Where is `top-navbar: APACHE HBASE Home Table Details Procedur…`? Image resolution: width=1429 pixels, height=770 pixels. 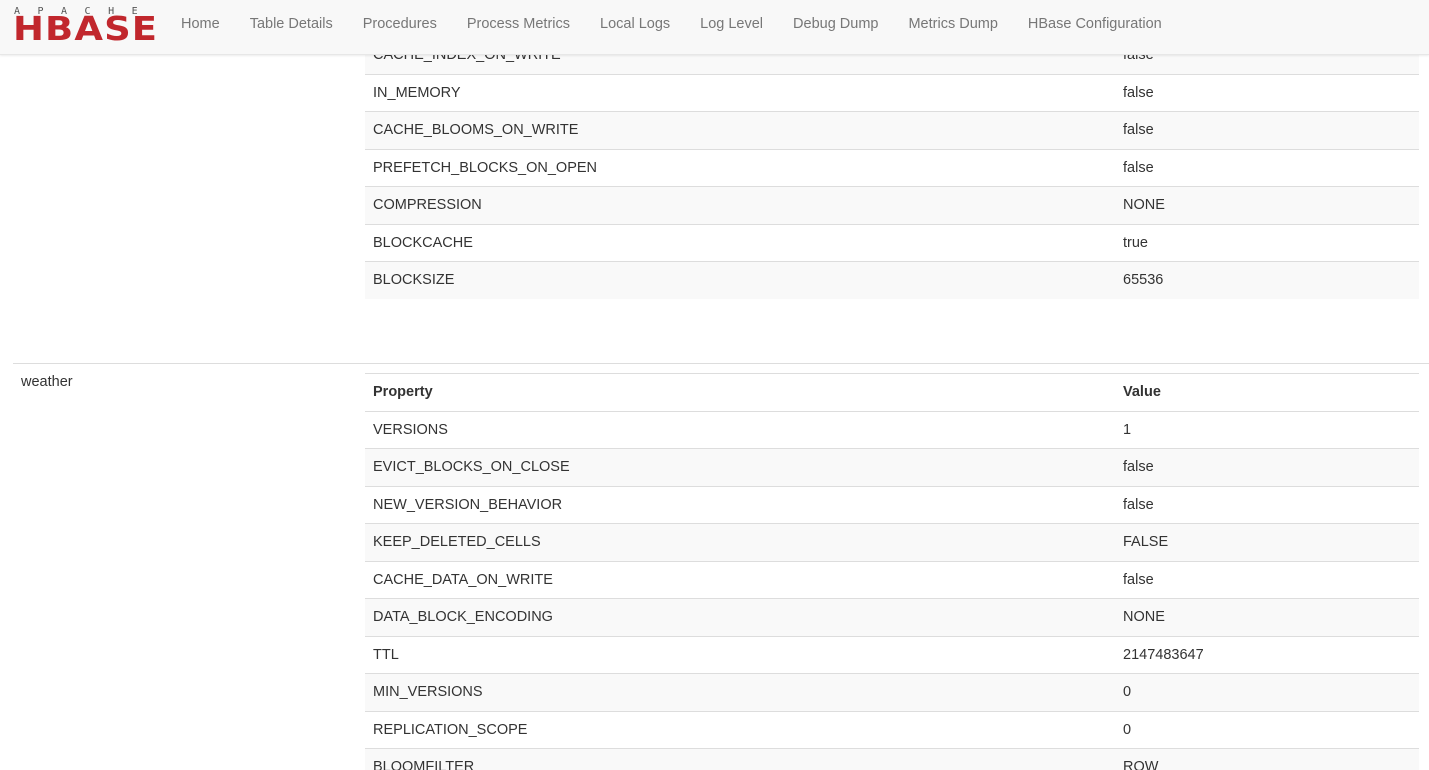
top-navbar: APACHE HBASE Home Table Details Procedur… is located at coordinates (714, 27).